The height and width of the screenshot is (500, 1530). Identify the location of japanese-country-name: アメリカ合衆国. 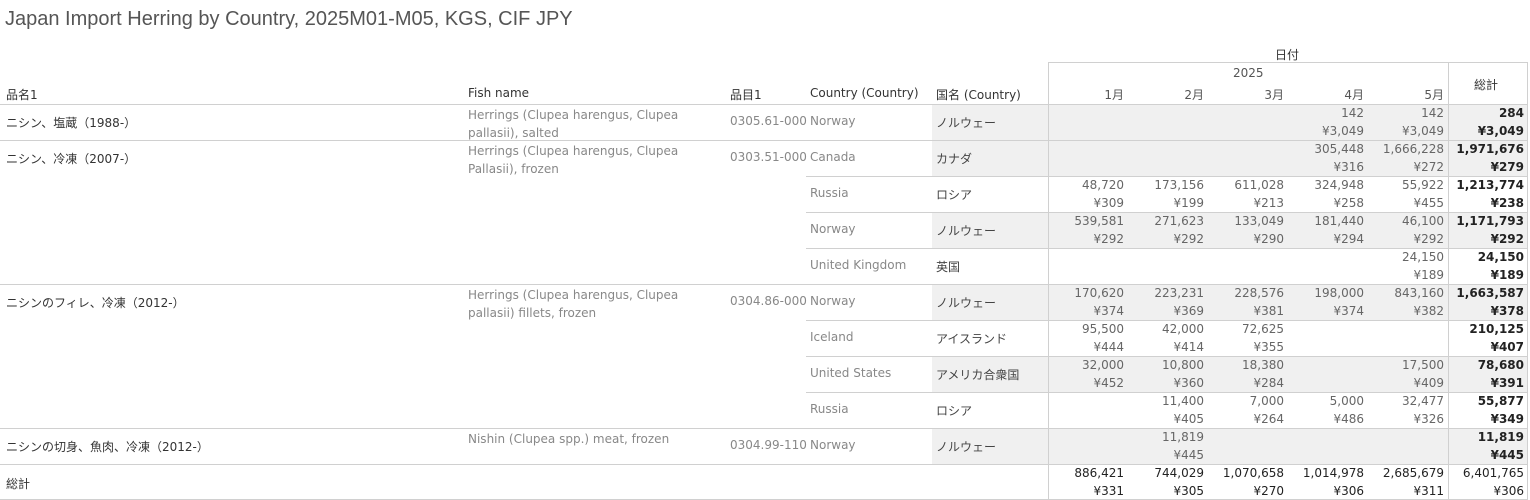
(977, 374).